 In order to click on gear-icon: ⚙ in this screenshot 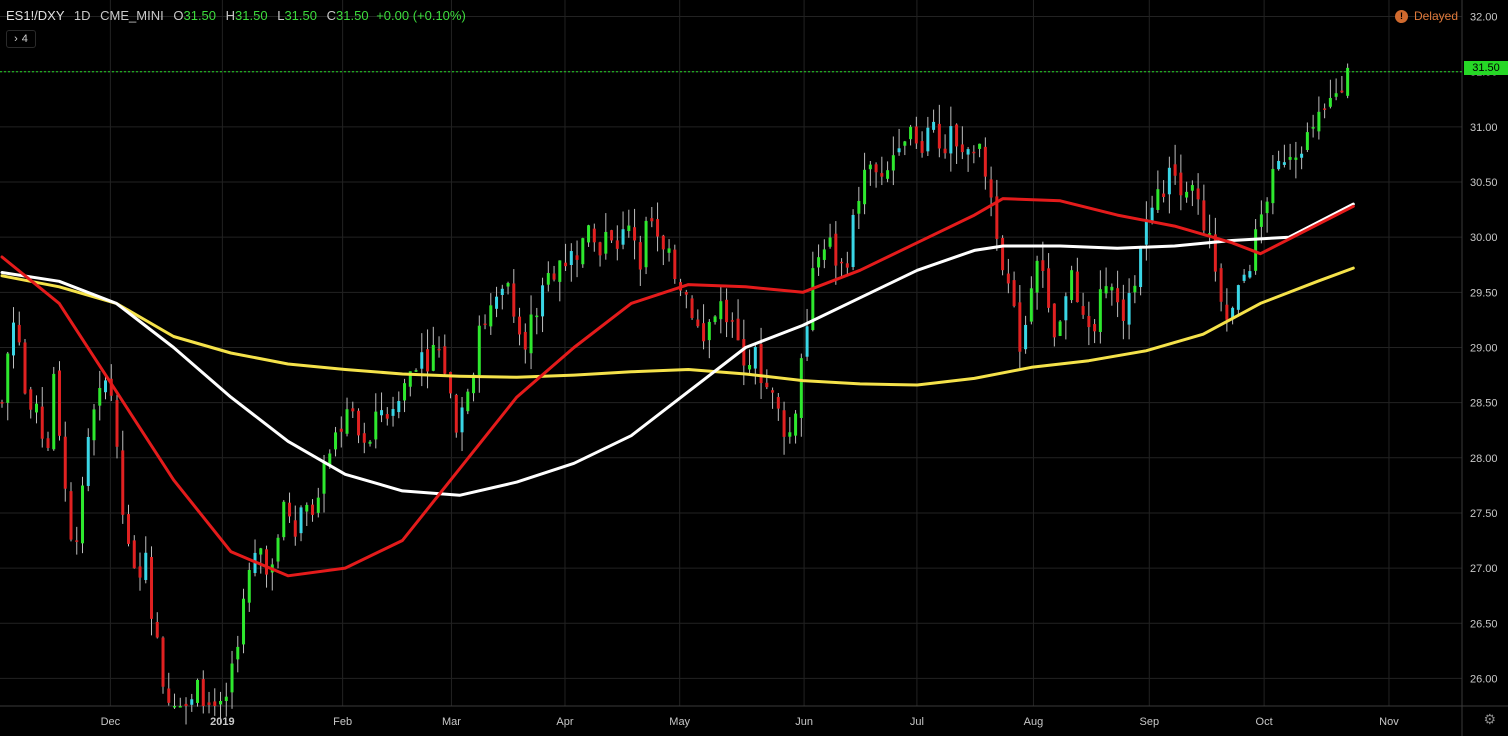, I will do `click(1489, 719)`.